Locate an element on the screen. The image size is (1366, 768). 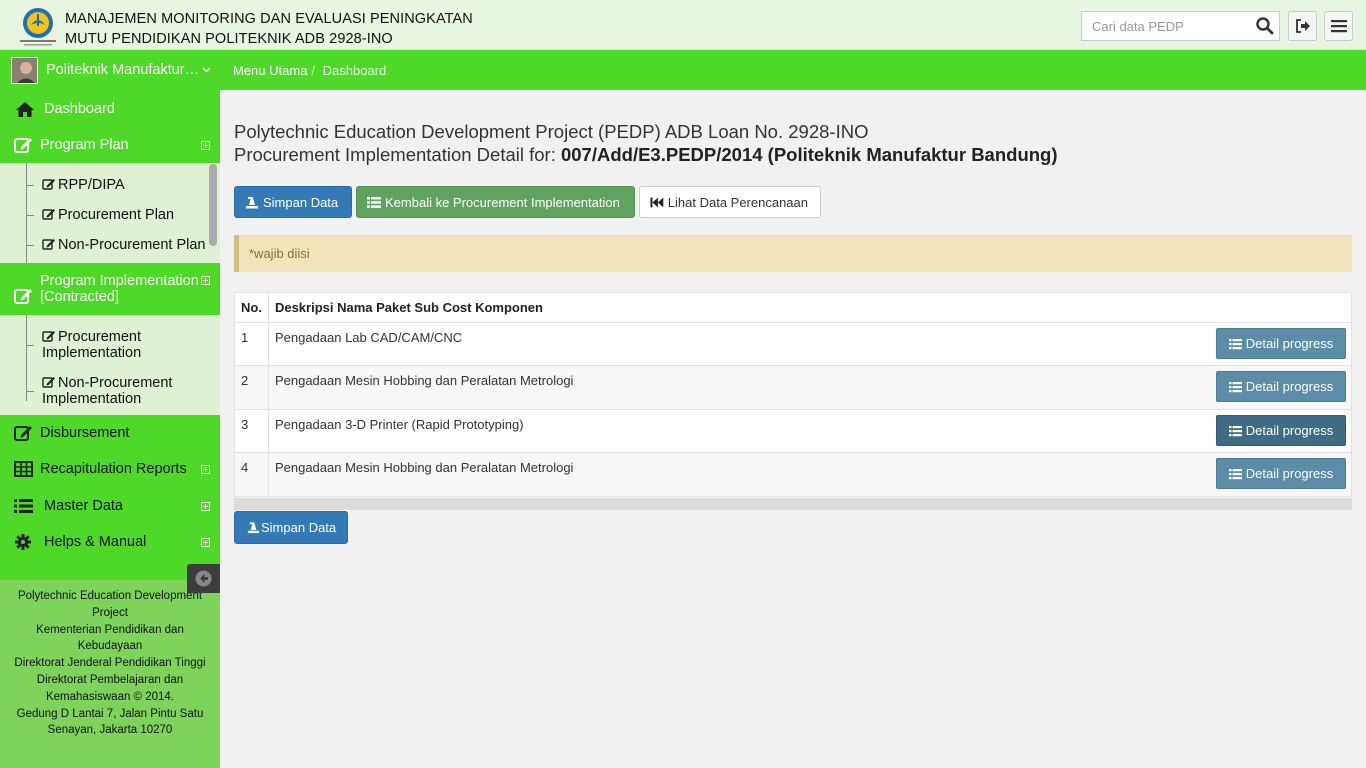
sidebar-item-program-plan: Program Plan is located at coordinates (110, 145).